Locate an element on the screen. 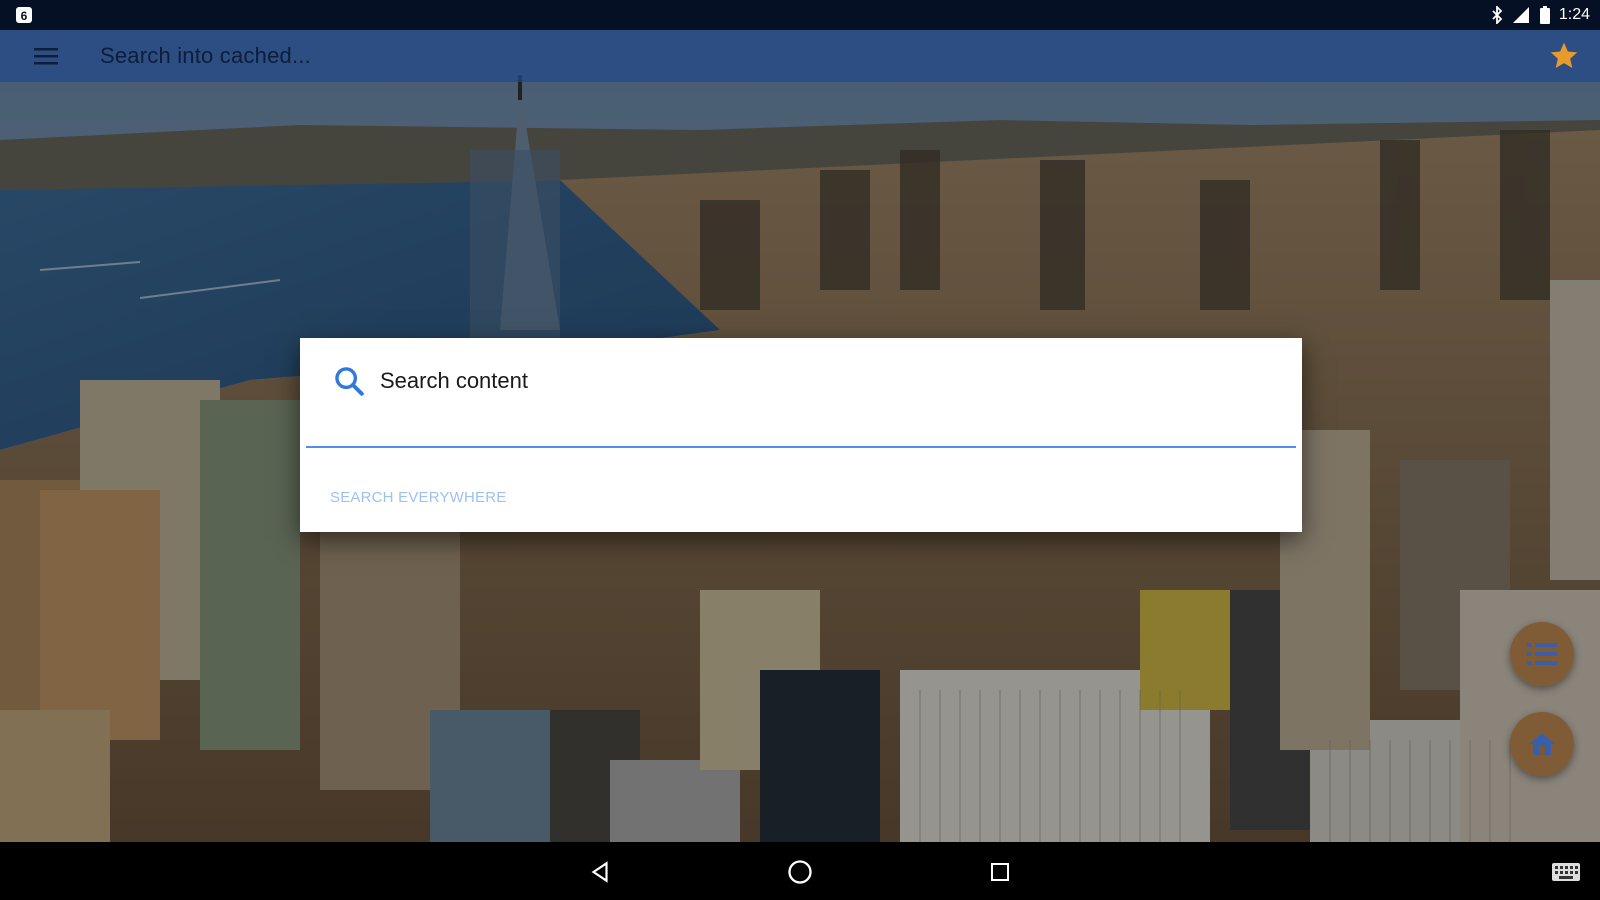 The height and width of the screenshot is (900, 1600). bluetooth-icon is located at coordinates (1497, 15).